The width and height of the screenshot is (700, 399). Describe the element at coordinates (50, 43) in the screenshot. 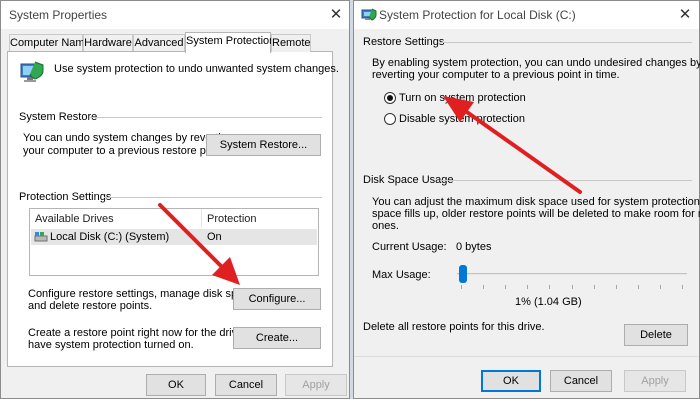

I see `tab-computer-name: Computer Name` at that location.